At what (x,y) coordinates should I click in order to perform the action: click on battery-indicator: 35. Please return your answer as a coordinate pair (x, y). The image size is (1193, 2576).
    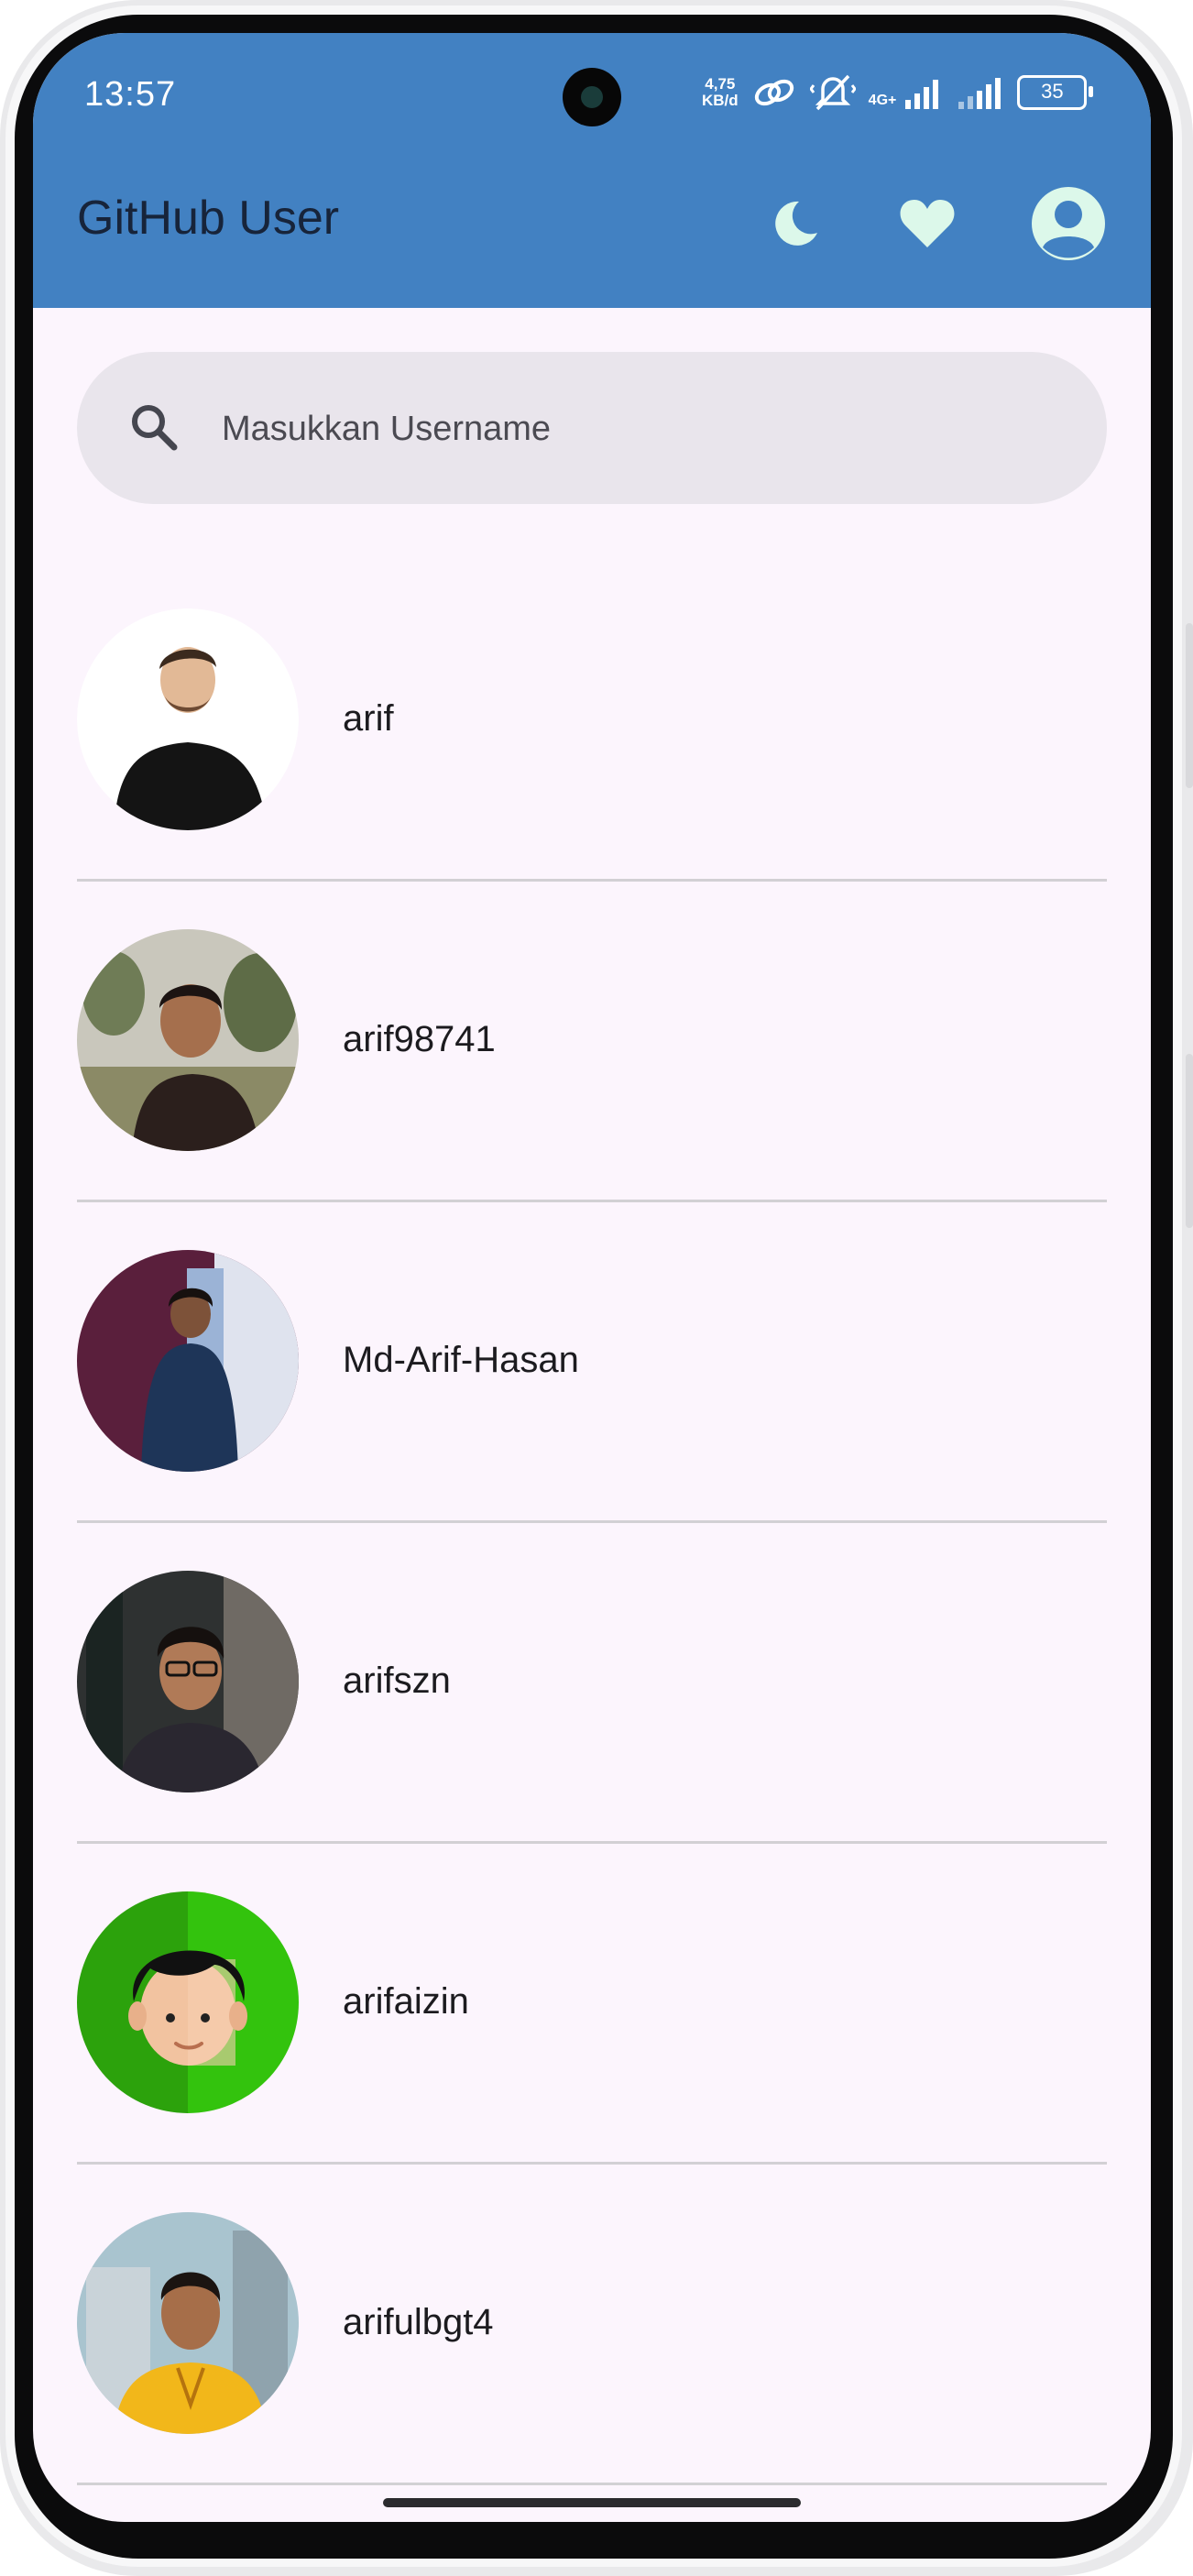
    Looking at the image, I should click on (1056, 92).